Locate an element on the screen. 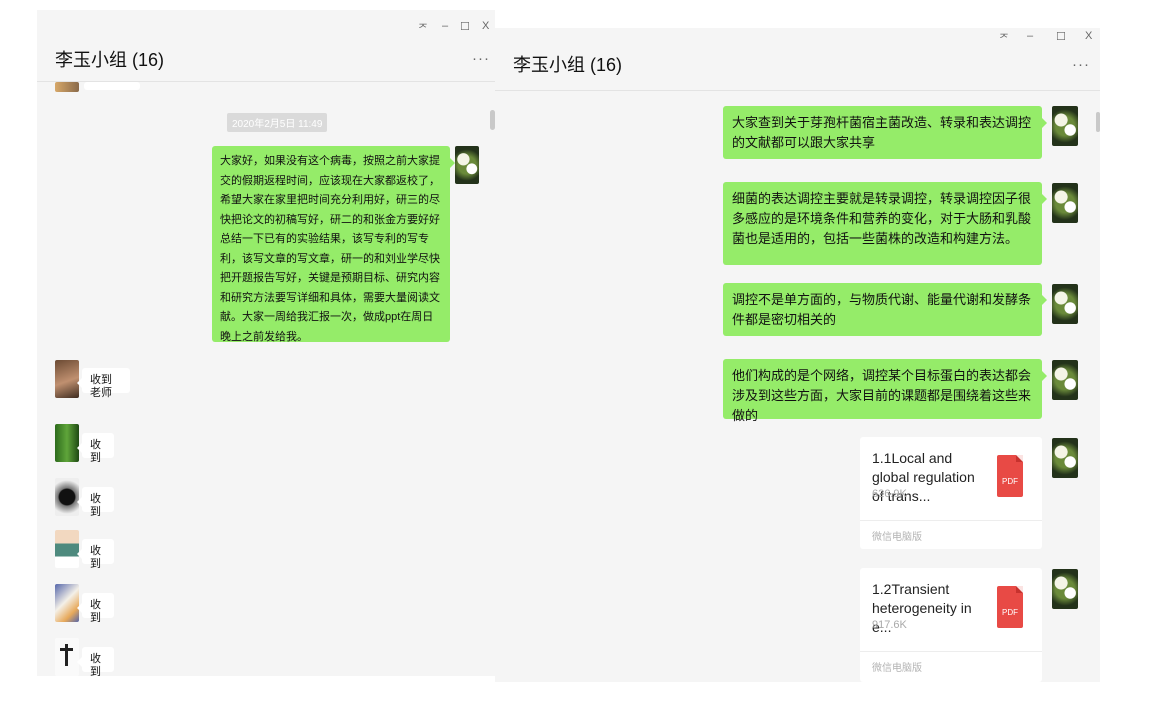 The image size is (1149, 704). message-bubble: 调控不是单方面的，与物质代谢、能量代谢和发酵条件都是密切相关的 is located at coordinates (885, 309).